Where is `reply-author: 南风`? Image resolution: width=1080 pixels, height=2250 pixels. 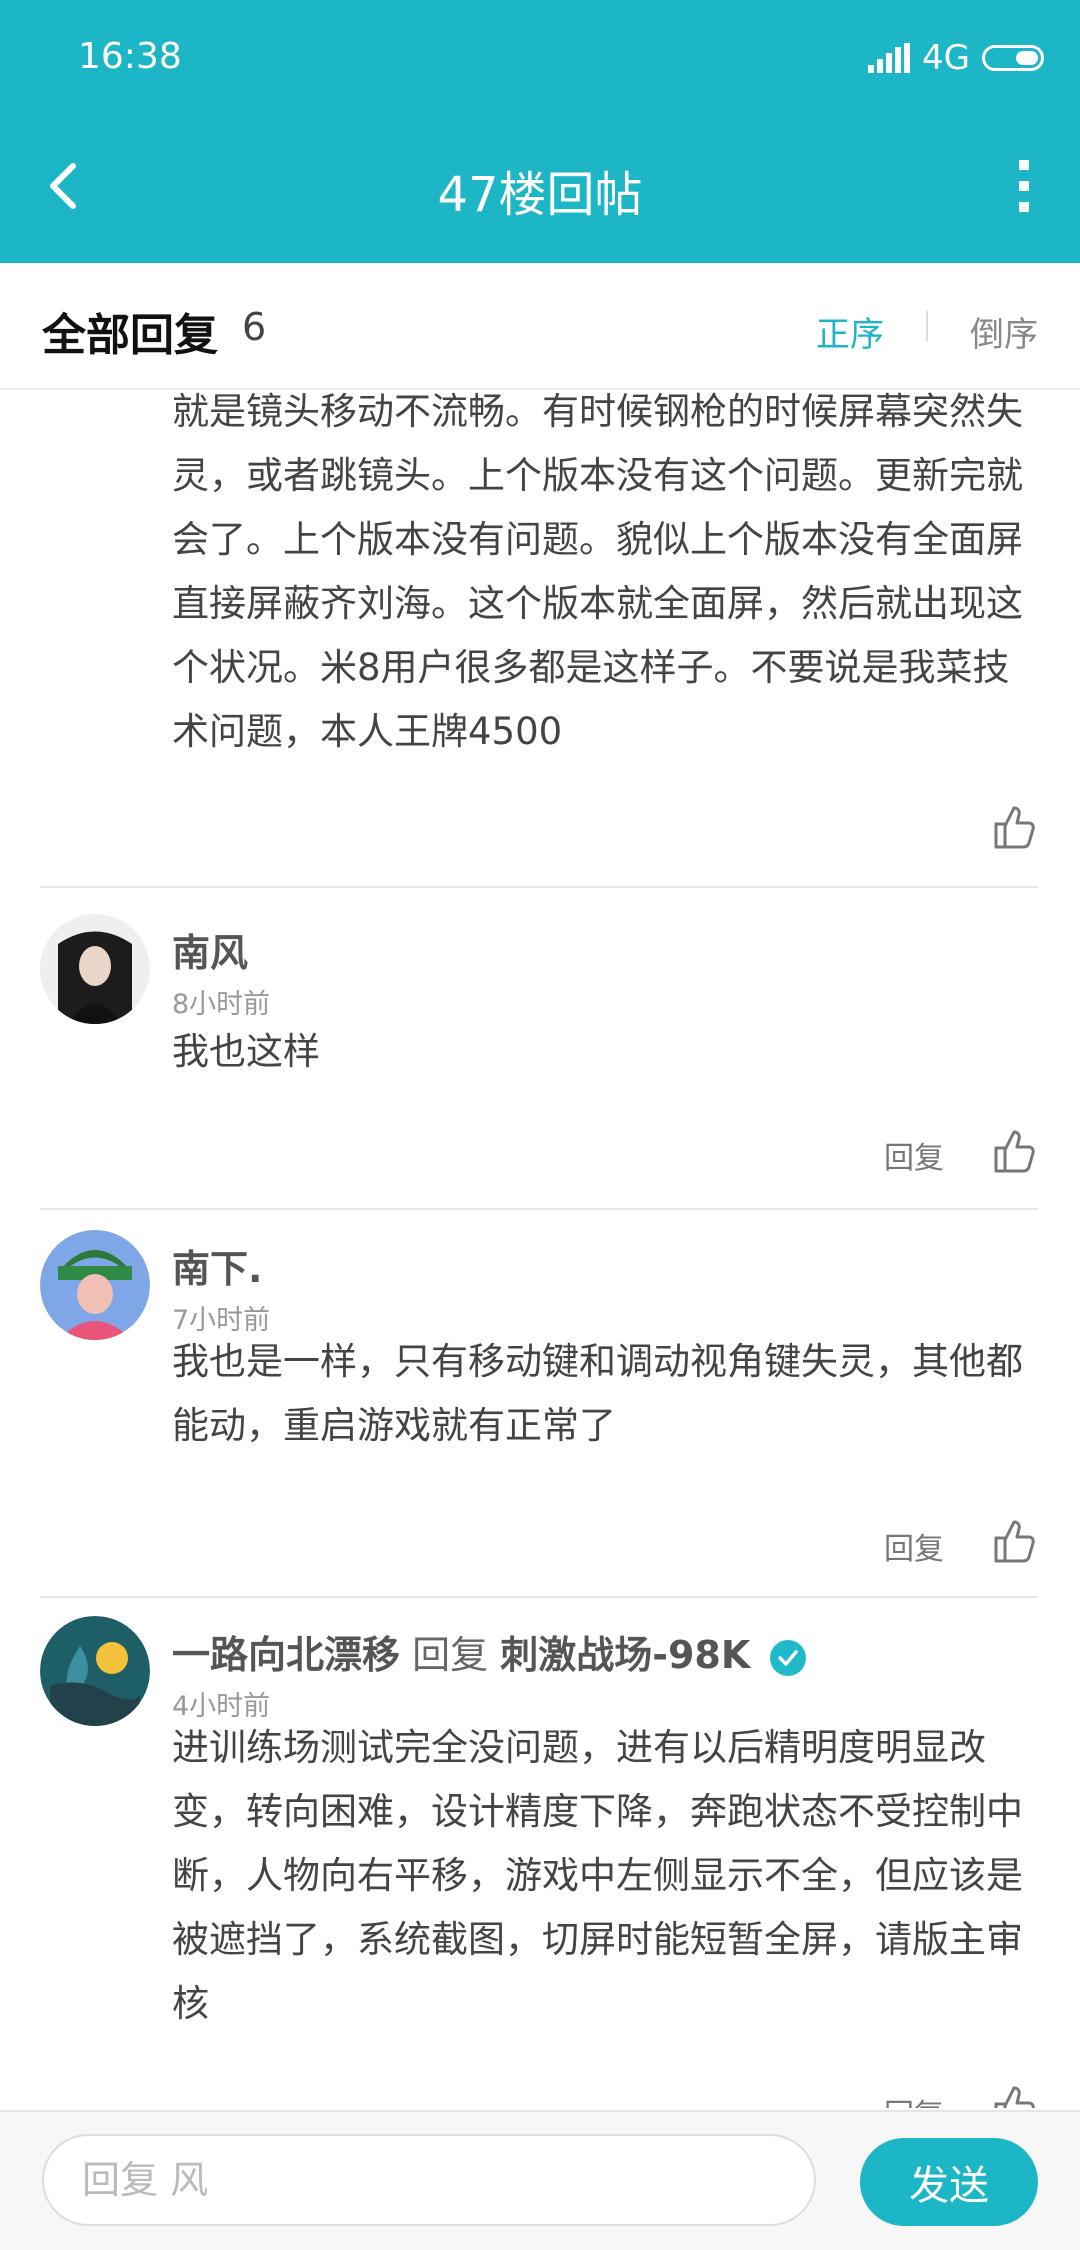
reply-author: 南风 is located at coordinates (210, 949).